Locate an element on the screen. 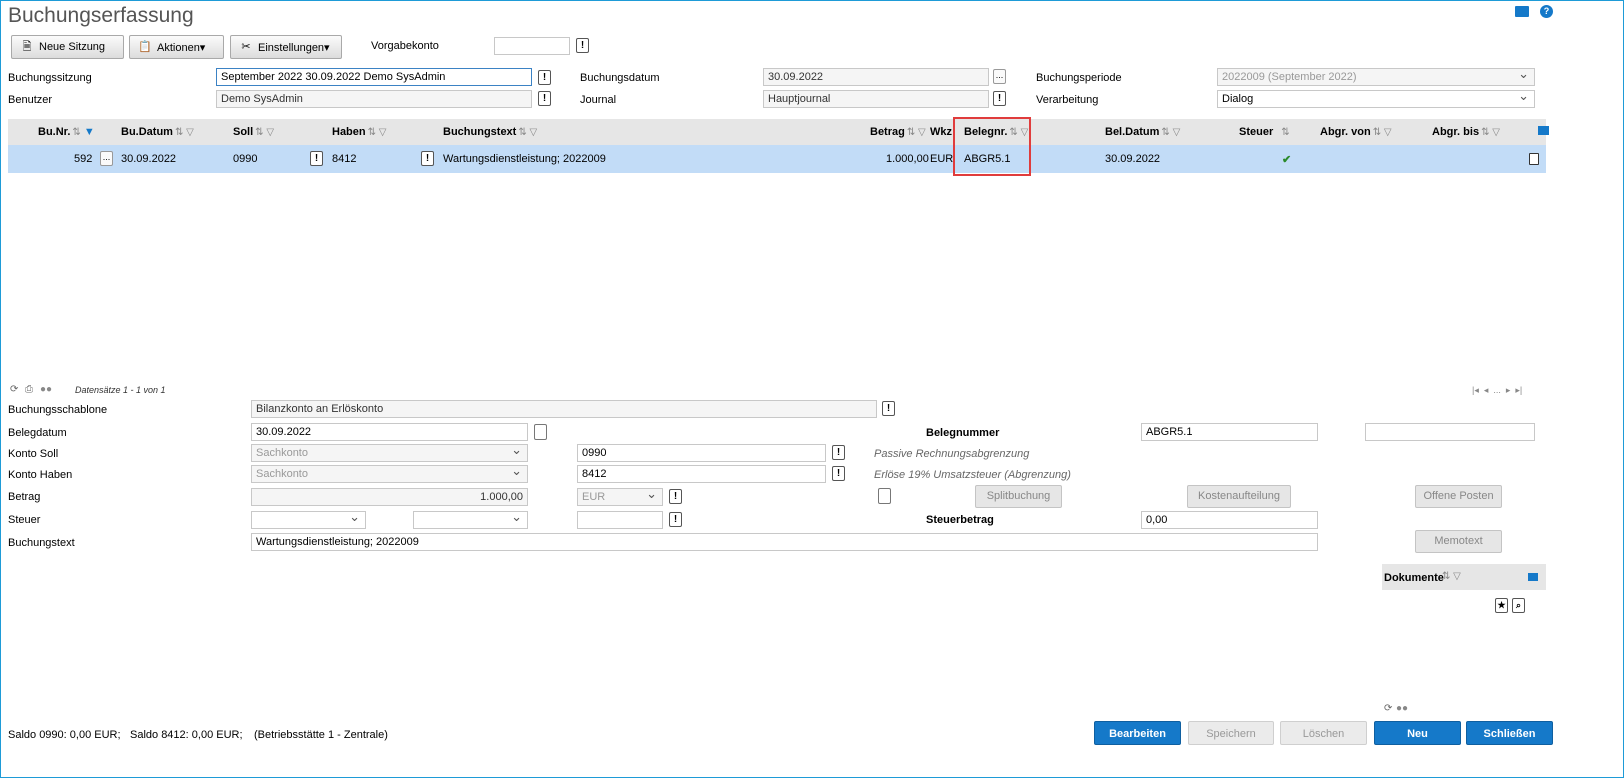  cell-soll: 0990 is located at coordinates (245, 159).